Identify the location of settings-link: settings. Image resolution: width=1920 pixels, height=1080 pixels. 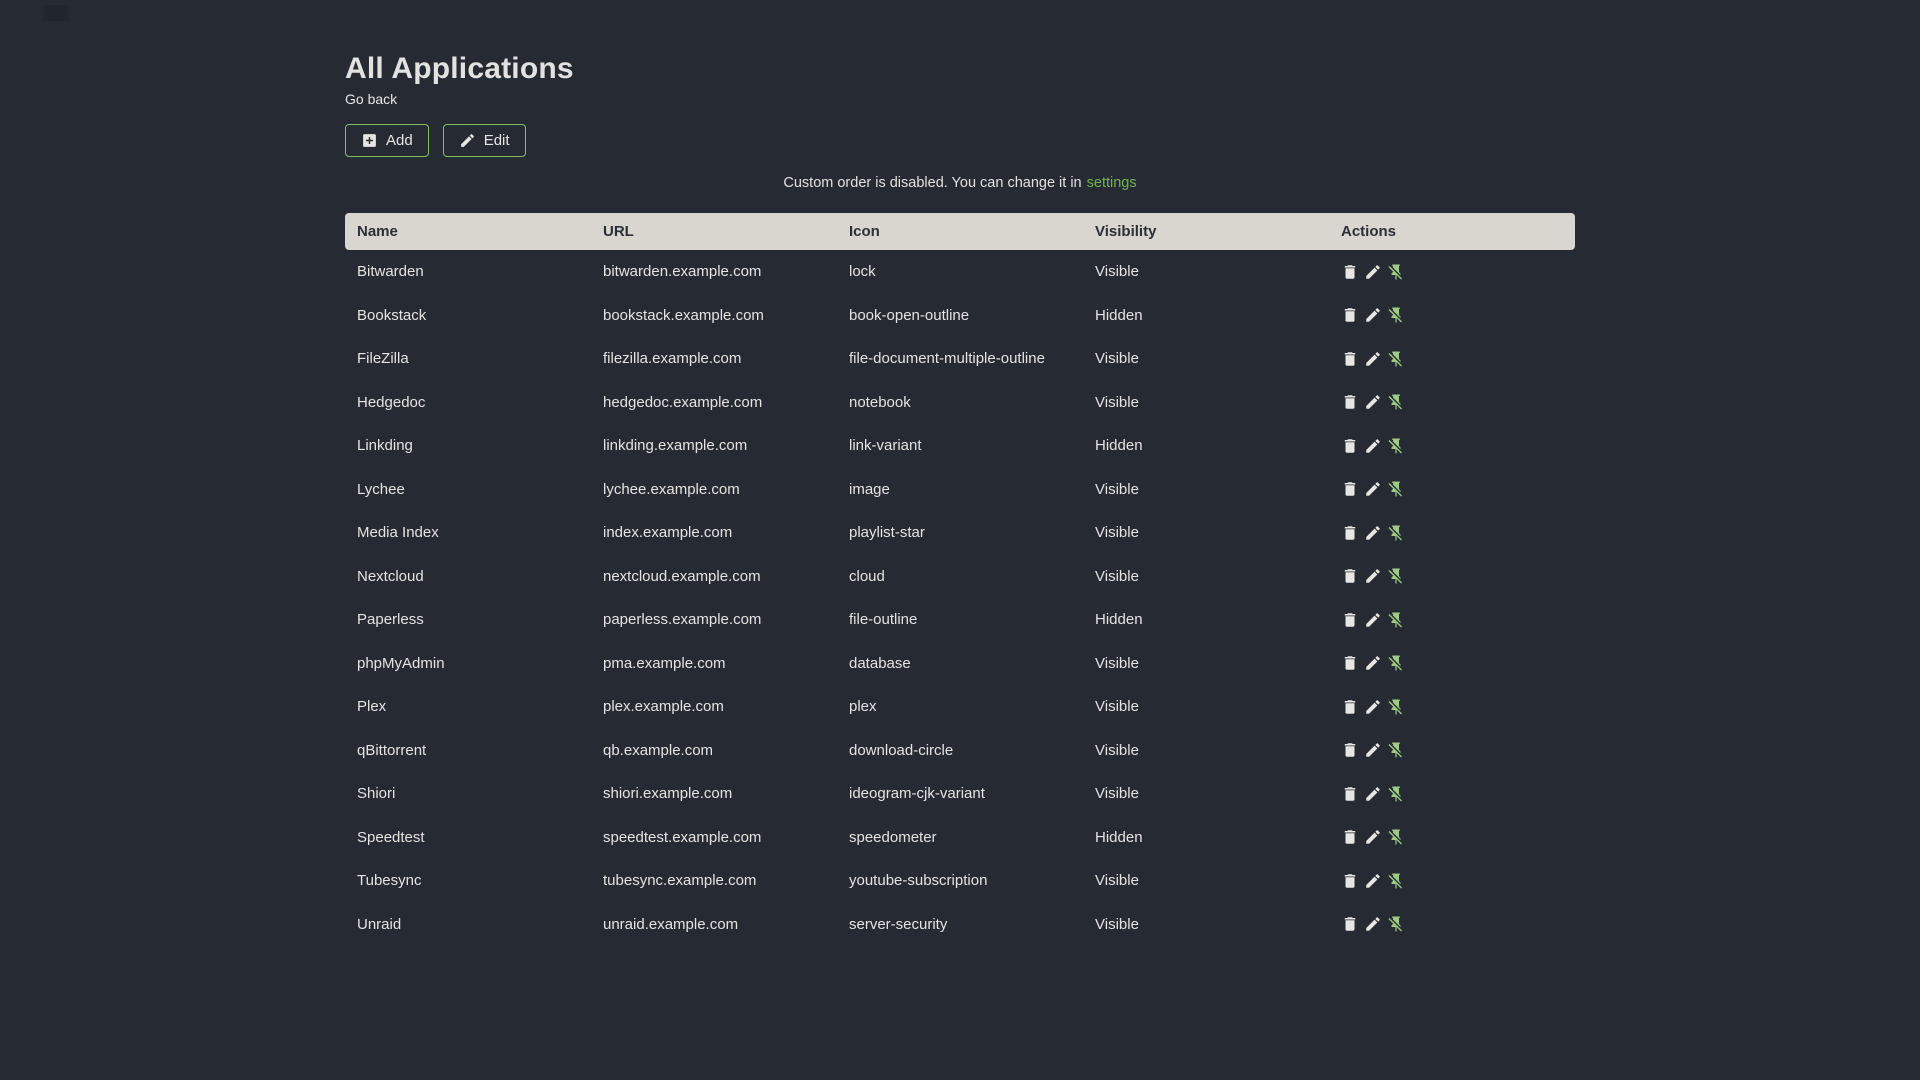
(1112, 183).